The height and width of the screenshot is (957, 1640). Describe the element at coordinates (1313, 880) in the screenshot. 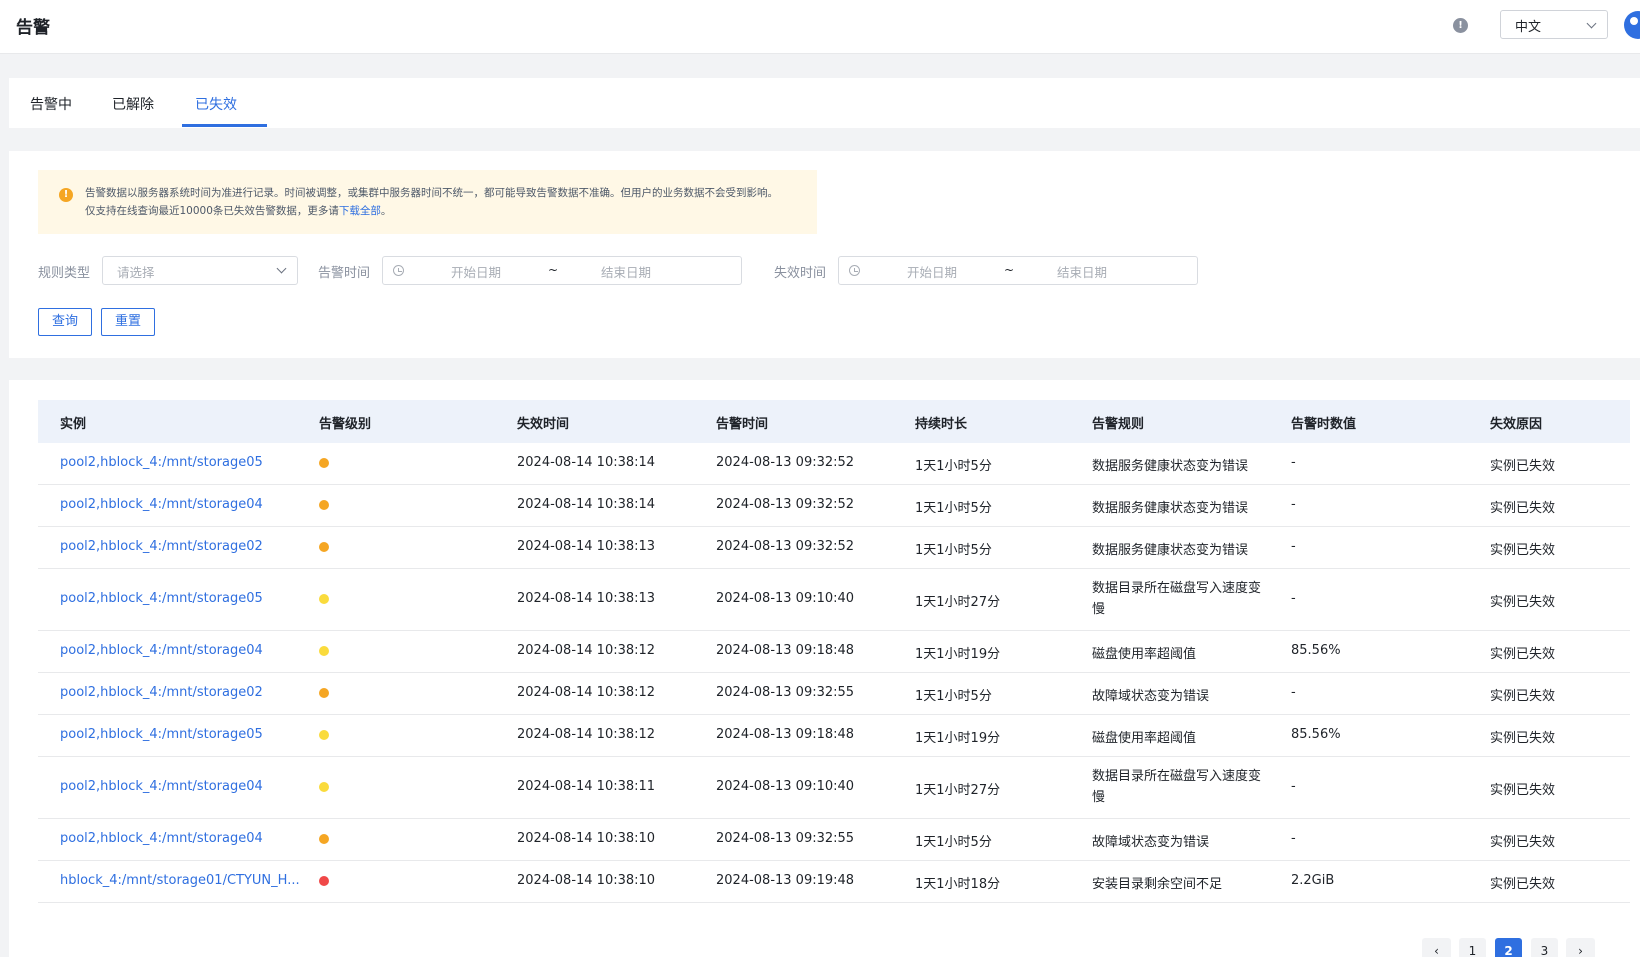

I see `value-cell: 2.2GiB` at that location.